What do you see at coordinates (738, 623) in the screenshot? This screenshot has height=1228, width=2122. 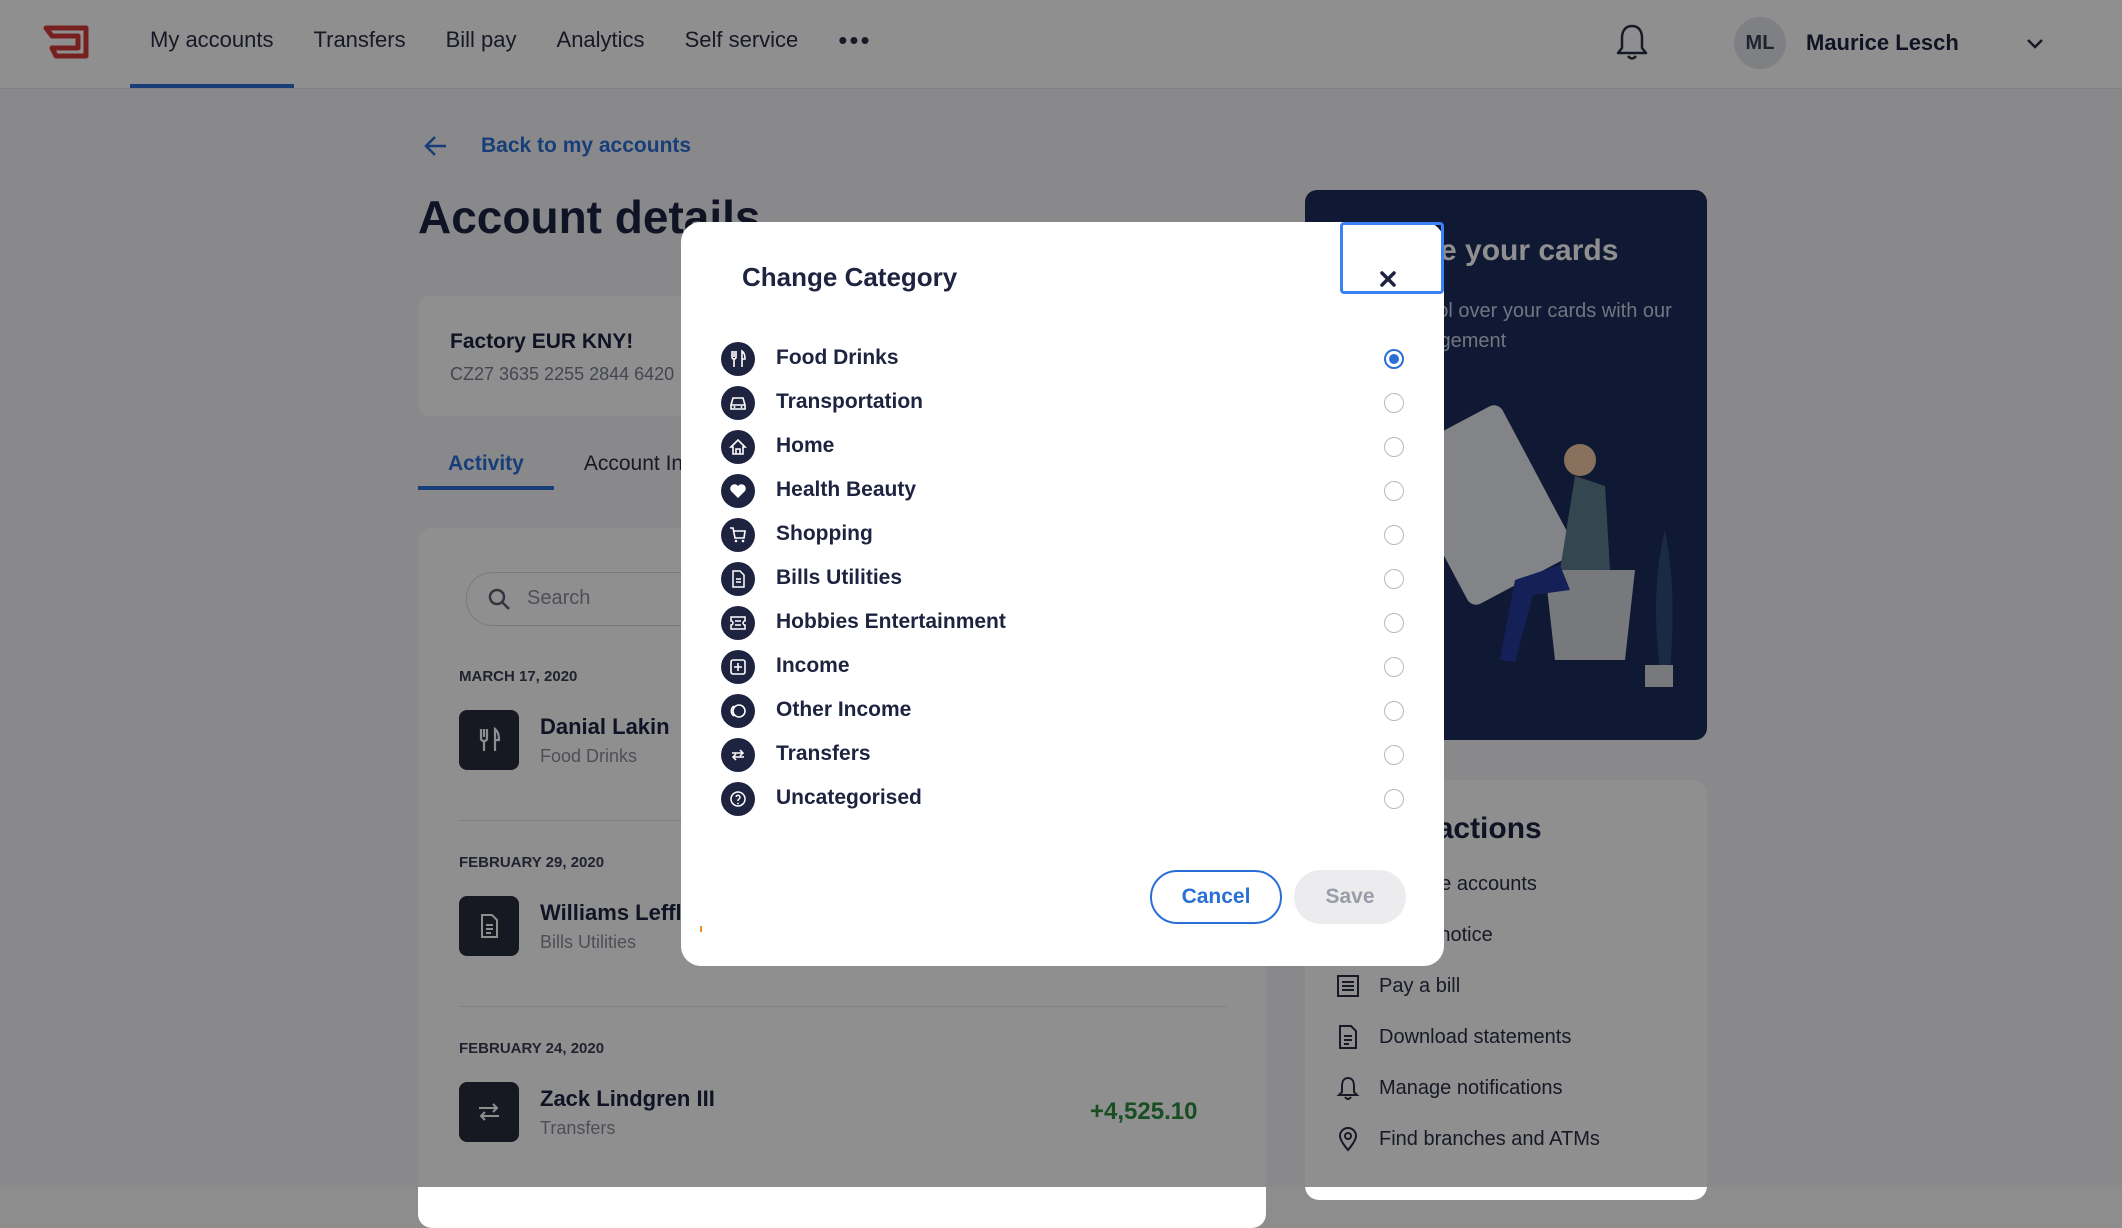 I see `ticket-icon` at bounding box center [738, 623].